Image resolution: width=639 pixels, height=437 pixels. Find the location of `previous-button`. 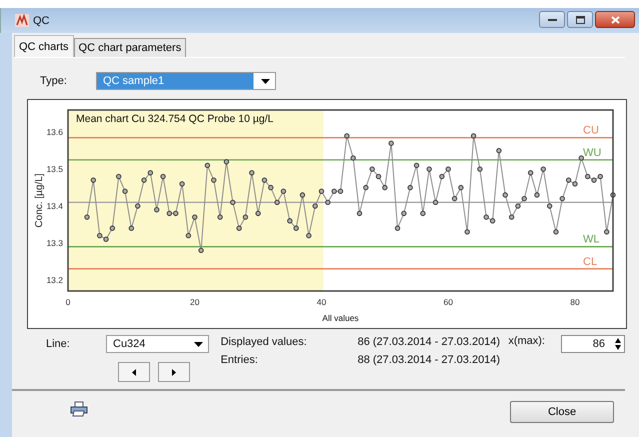

previous-button is located at coordinates (134, 372).